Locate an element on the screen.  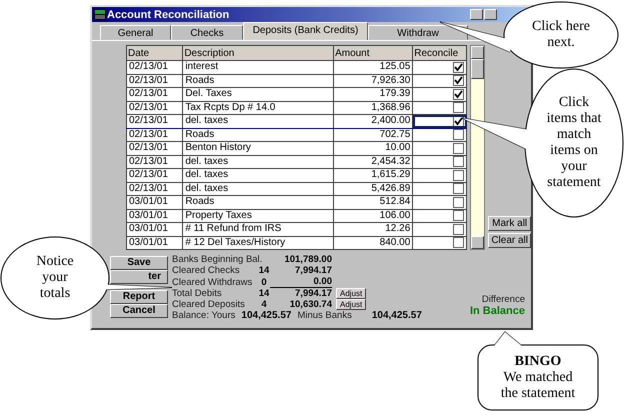
callout-text: Click here next. is located at coordinates (561, 35).